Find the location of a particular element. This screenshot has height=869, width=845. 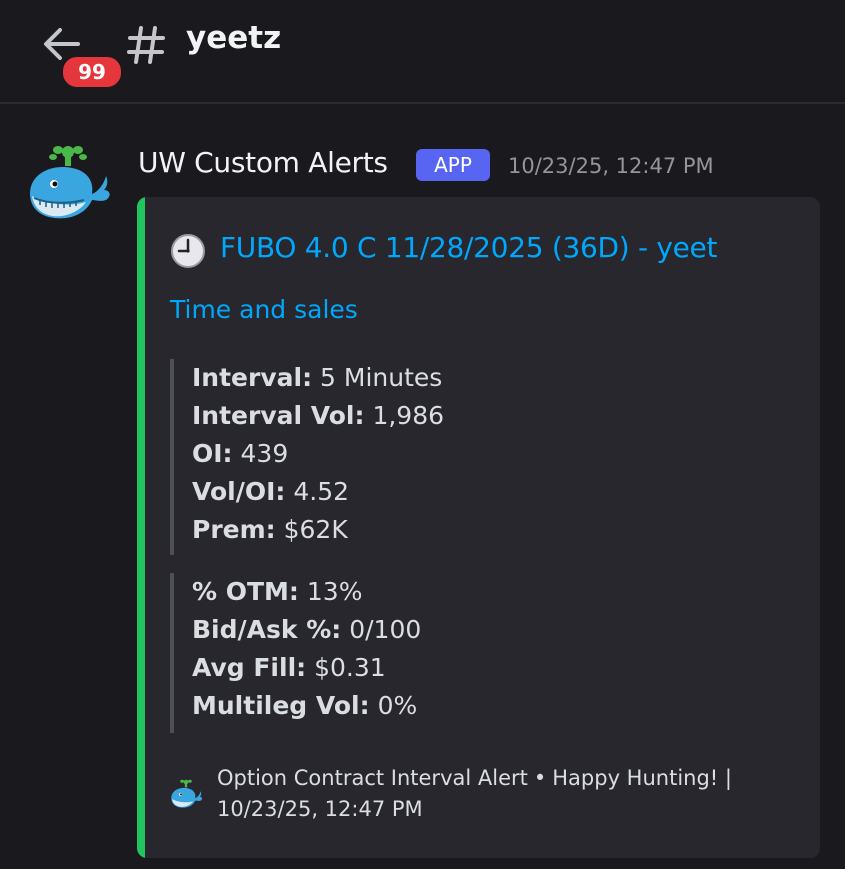

field-prem: Prem: $62K is located at coordinates (318, 530).